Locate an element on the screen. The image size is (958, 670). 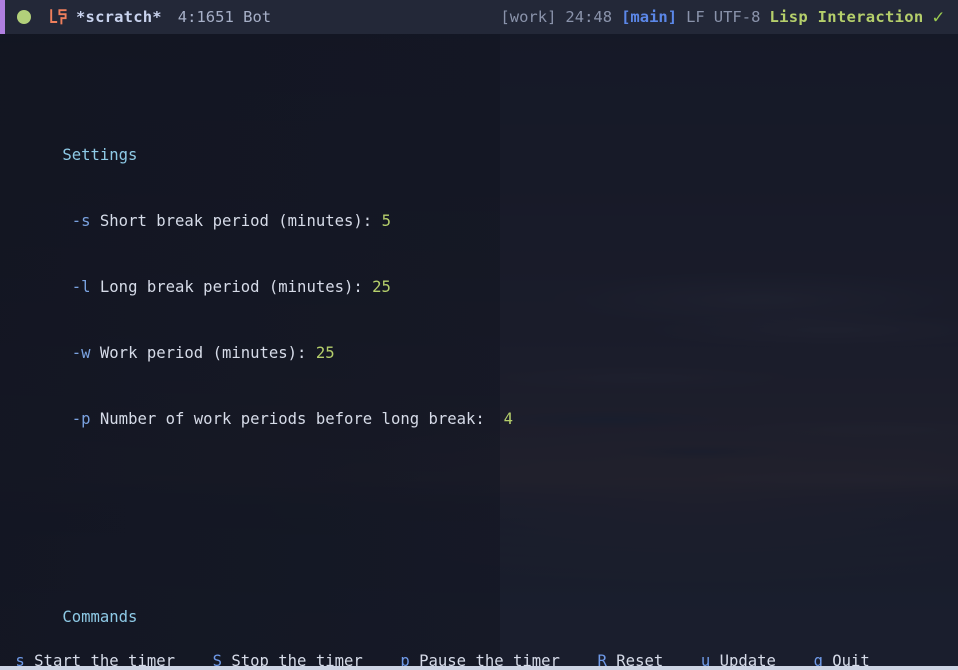
setting-row-work-period: -w Work period (minutes): 25 is located at coordinates (482, 341).